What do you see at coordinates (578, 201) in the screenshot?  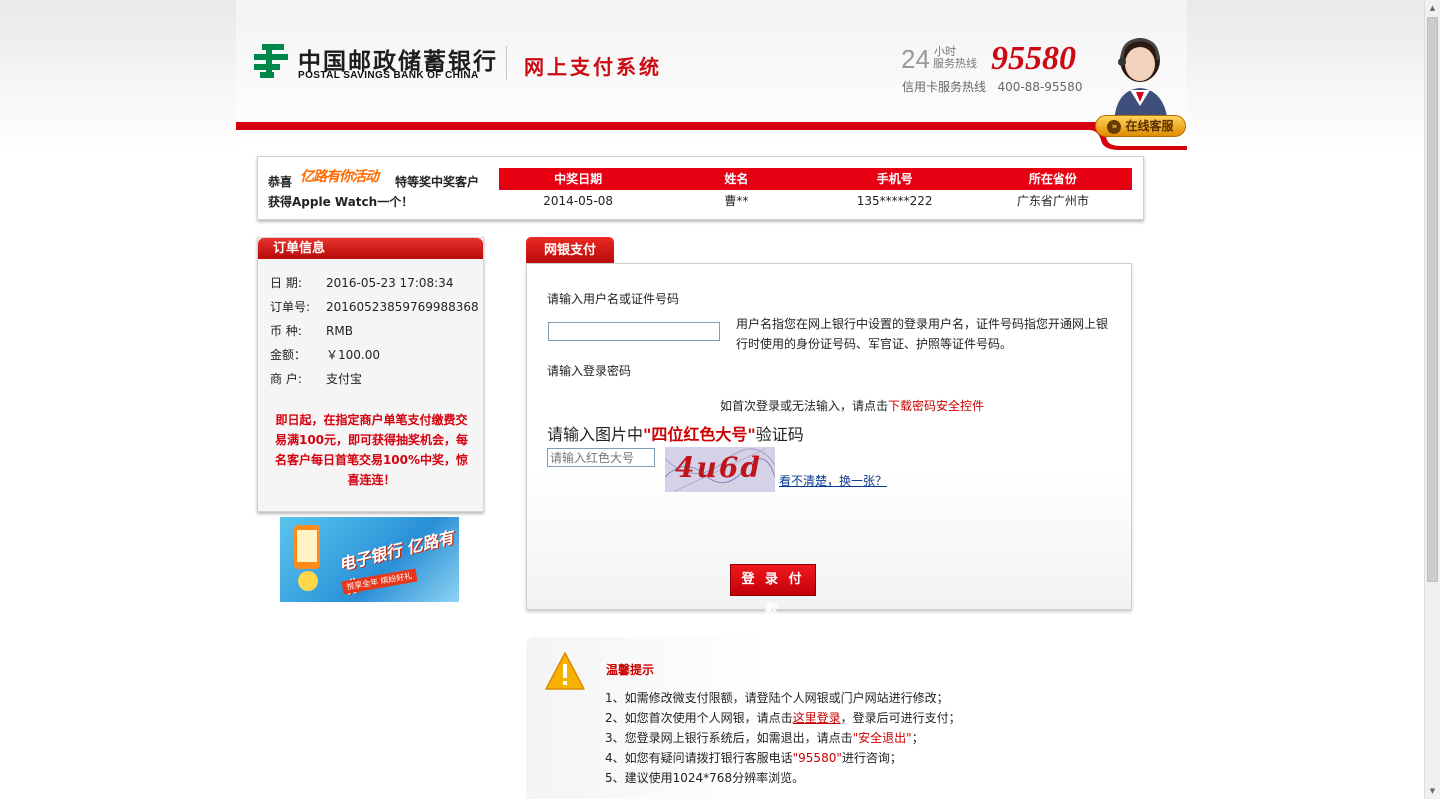 I see `table-cell: 2014-05-08` at bounding box center [578, 201].